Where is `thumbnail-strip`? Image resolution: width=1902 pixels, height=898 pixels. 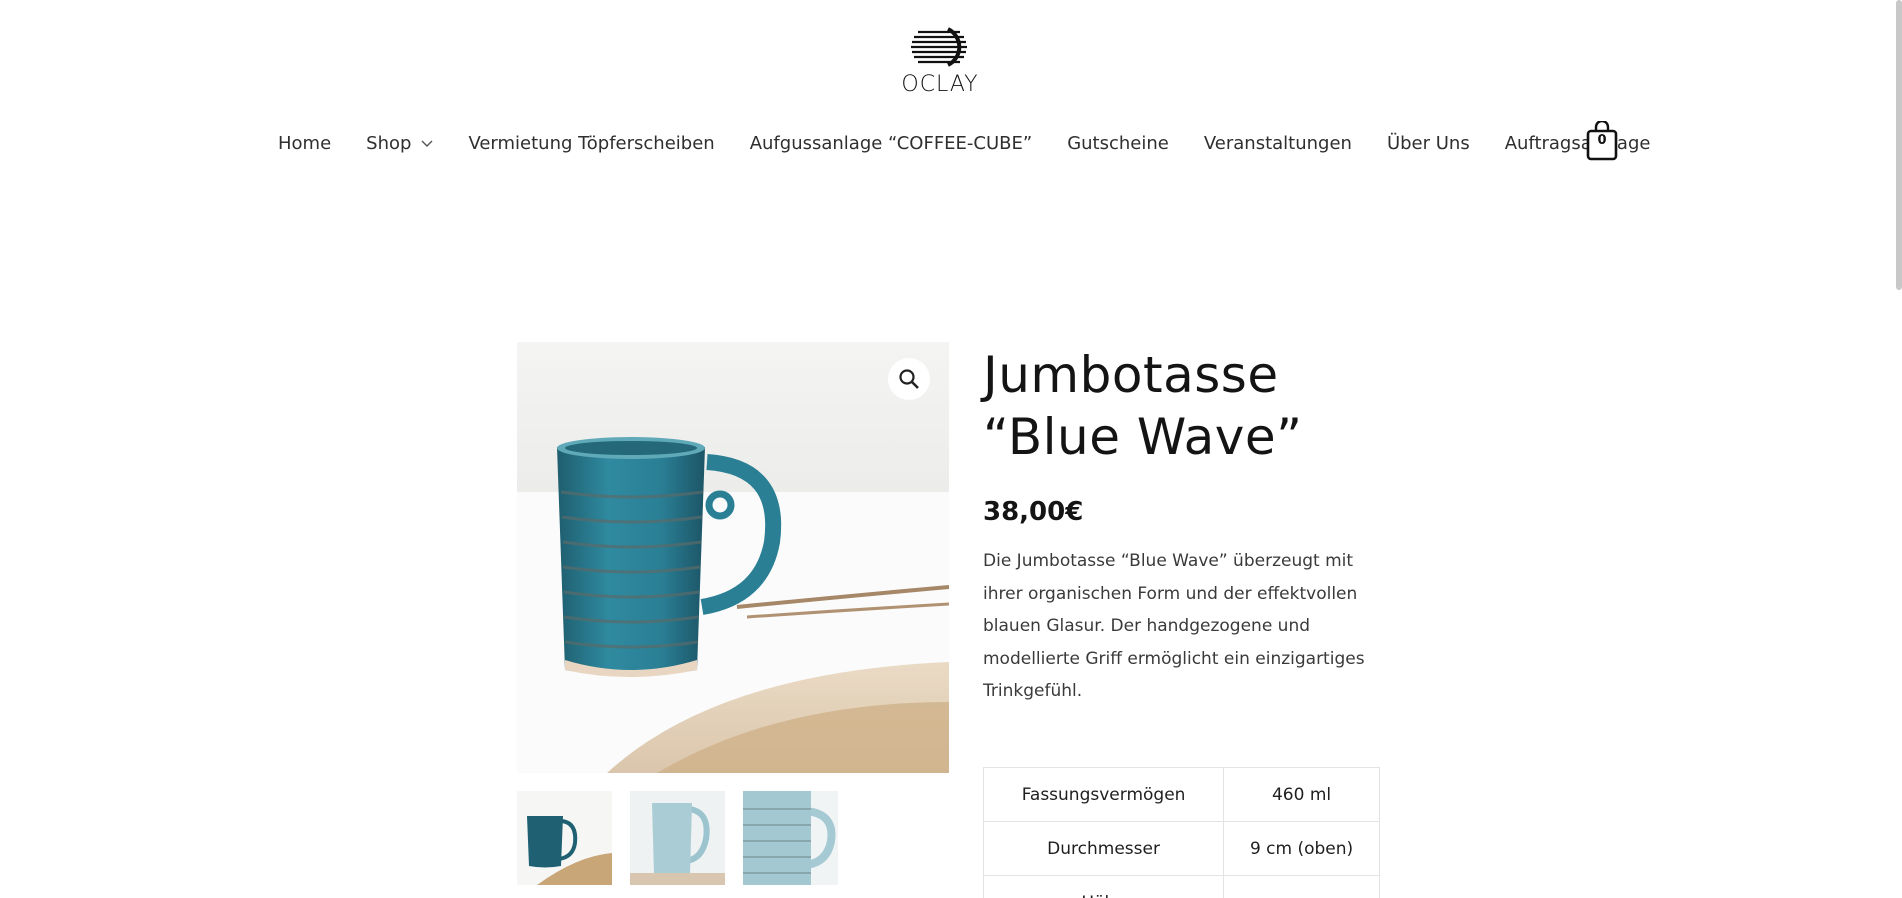
thumbnail-strip is located at coordinates (686, 838).